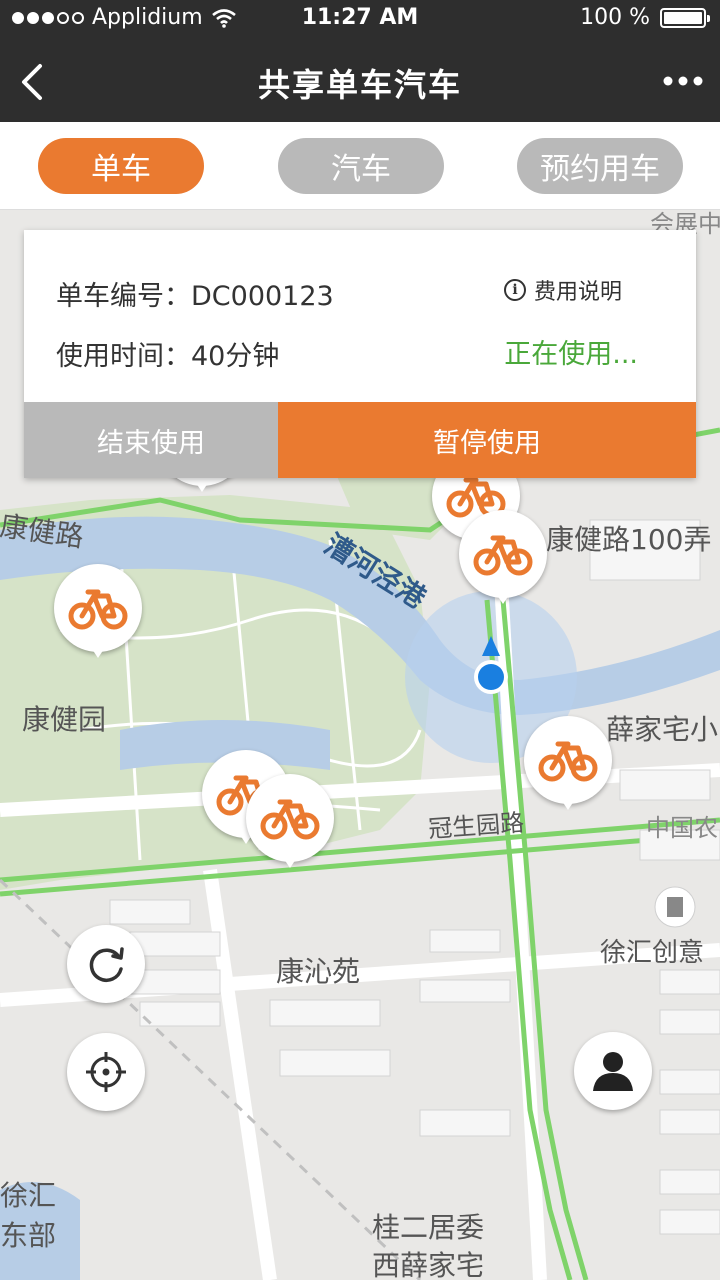 The image size is (720, 1280). Describe the element at coordinates (168, 356) in the screenshot. I see `usage-time: 使用时间：40分钟` at that location.